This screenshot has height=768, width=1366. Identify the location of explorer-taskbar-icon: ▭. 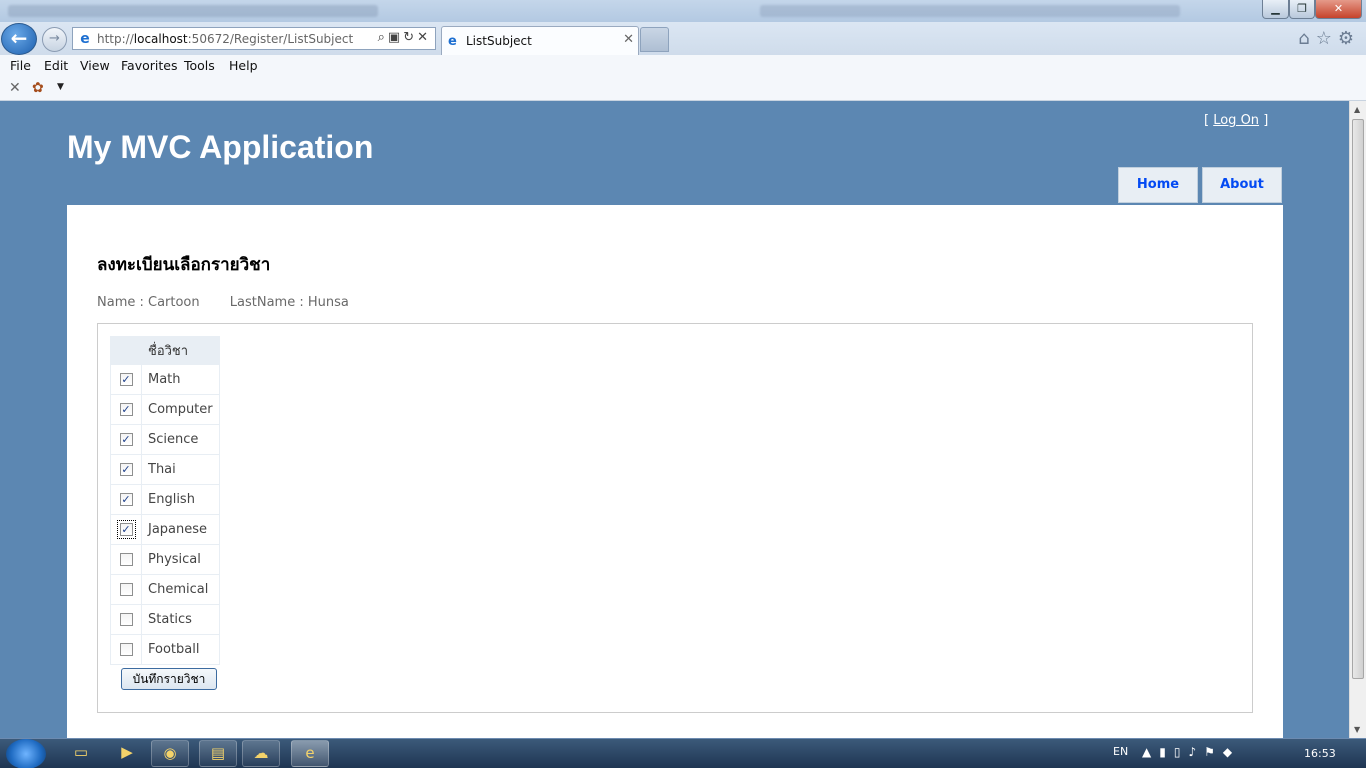
(81, 753).